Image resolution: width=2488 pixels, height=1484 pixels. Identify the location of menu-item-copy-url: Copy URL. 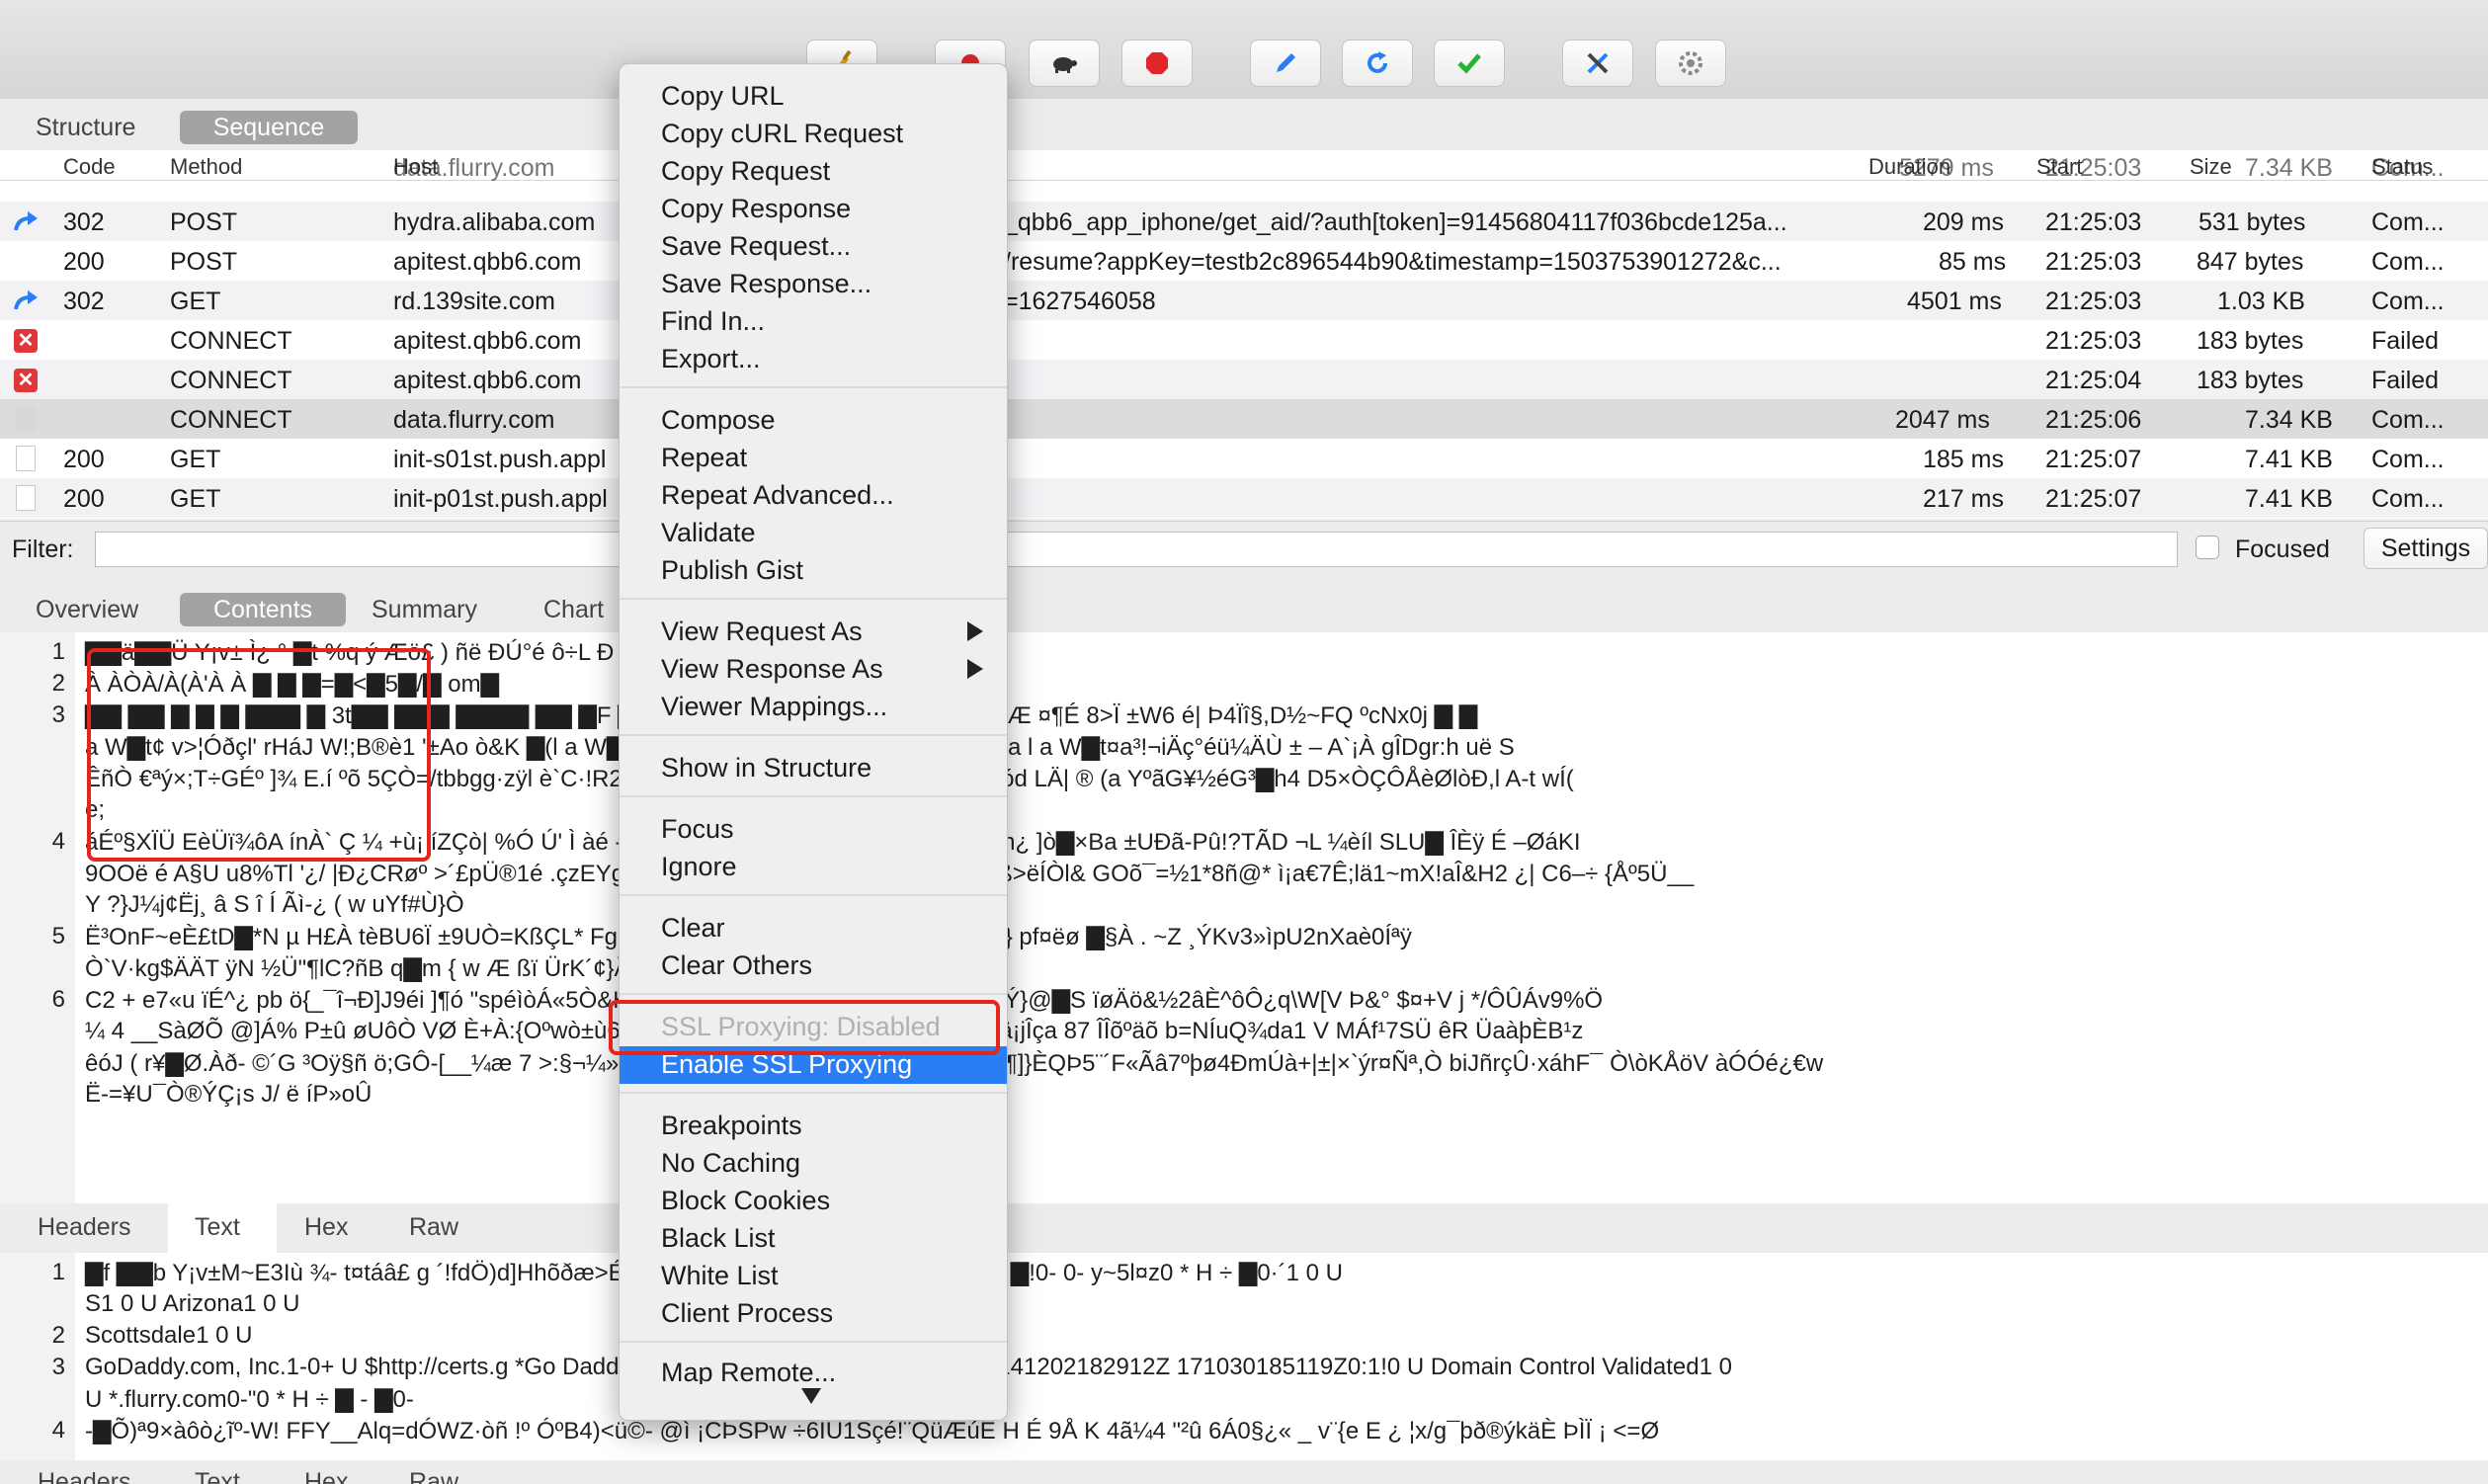
(813, 97).